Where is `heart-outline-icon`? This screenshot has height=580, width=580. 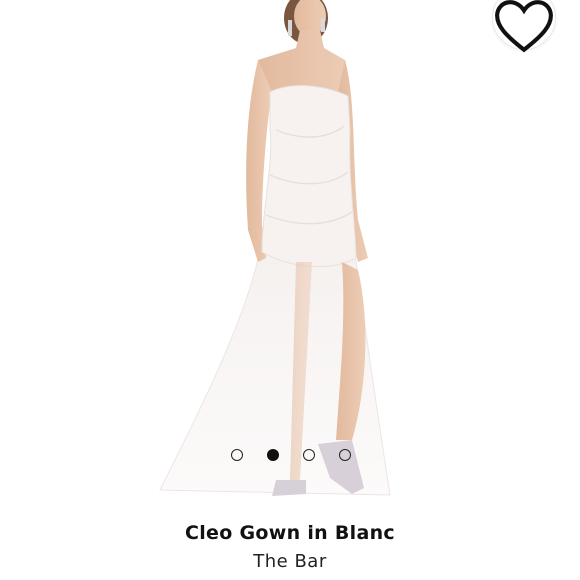
heart-outline-icon is located at coordinates (524, 26).